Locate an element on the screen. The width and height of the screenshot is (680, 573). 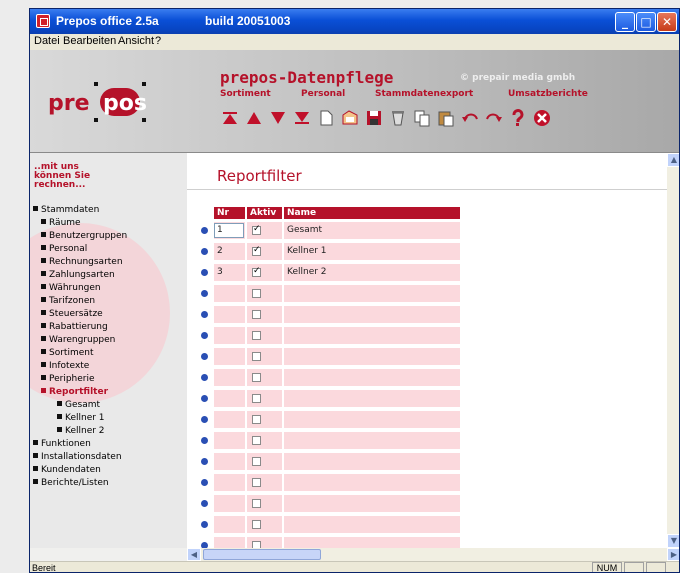
maximize-button: □ is located at coordinates (646, 22).